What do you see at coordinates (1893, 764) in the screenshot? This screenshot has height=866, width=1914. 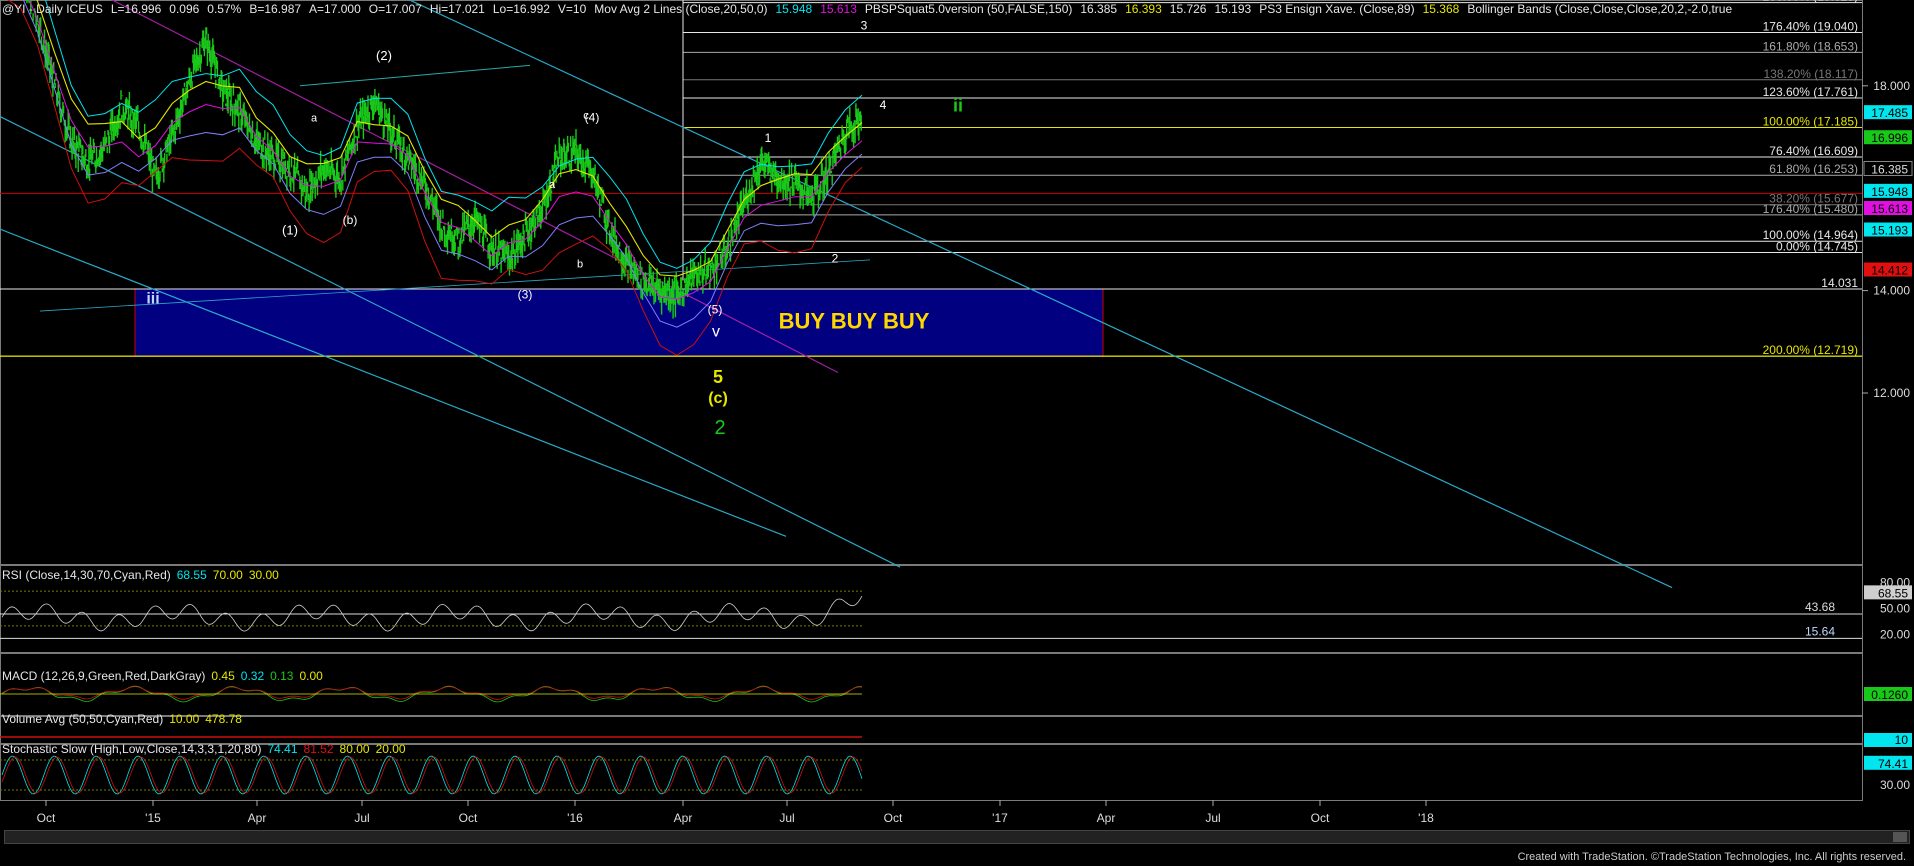 I see `stoch-tag: 74.41` at bounding box center [1893, 764].